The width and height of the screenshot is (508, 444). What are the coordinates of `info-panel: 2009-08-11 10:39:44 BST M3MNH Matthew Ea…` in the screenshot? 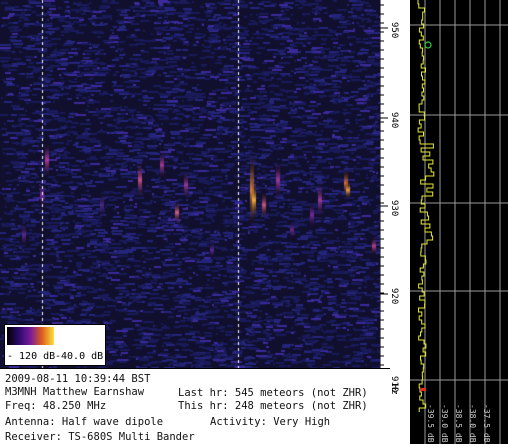 It's located at (195, 406).